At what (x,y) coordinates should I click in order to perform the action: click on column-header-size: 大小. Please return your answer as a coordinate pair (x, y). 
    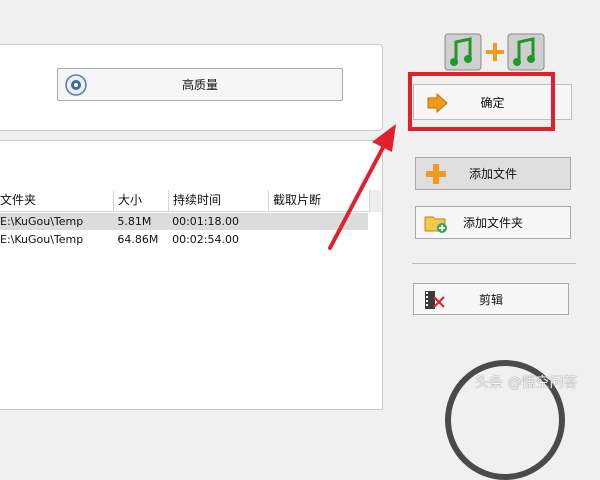
    Looking at the image, I should click on (141, 201).